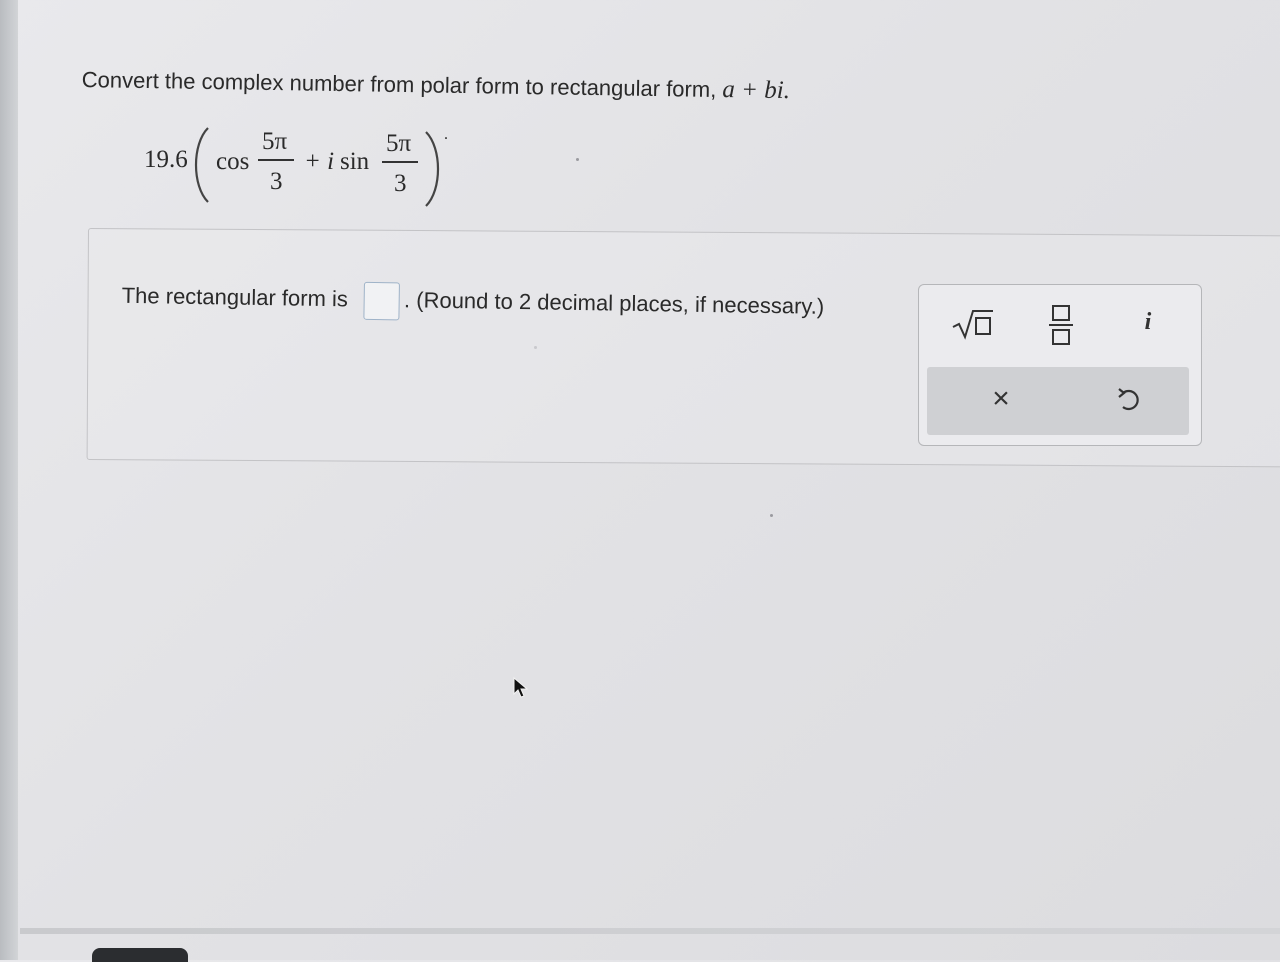 This screenshot has height=962, width=1280. What do you see at coordinates (973, 324) in the screenshot?
I see `sqrt-template-icon` at bounding box center [973, 324].